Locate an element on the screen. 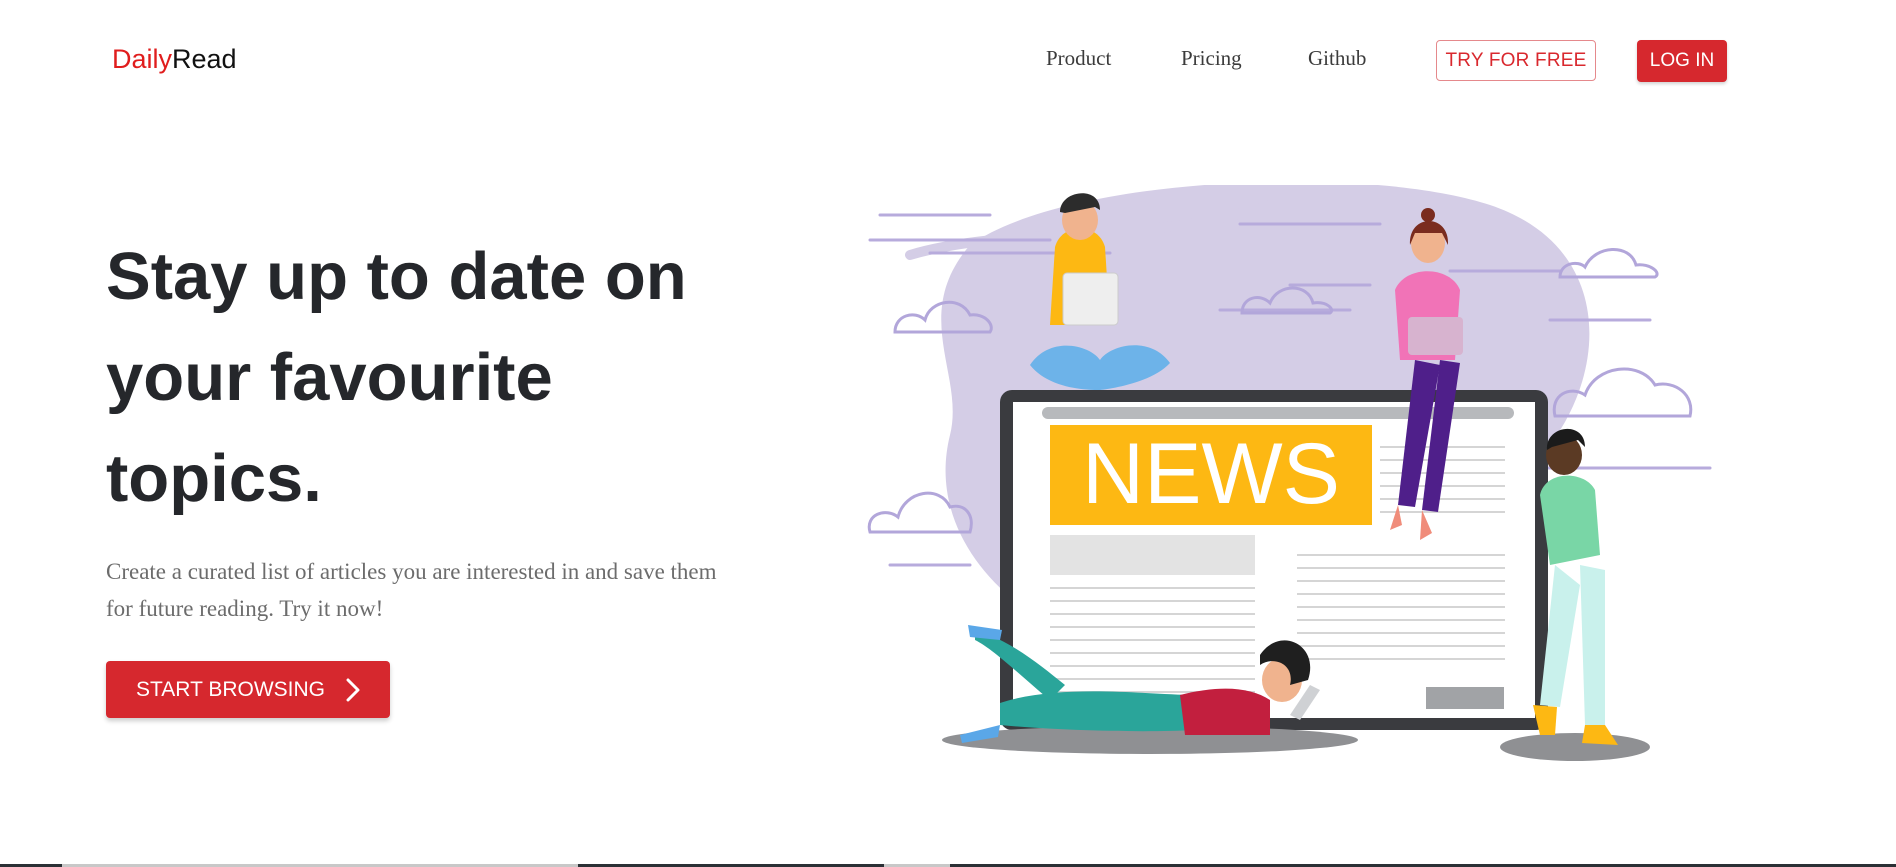 The width and height of the screenshot is (1896, 867). news-banner-label: NEWS is located at coordinates (1211, 474).